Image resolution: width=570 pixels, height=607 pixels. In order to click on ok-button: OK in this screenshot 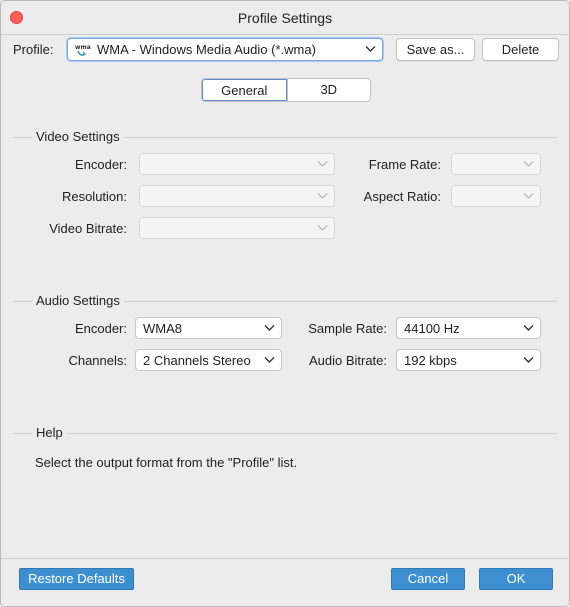, I will do `click(516, 579)`.